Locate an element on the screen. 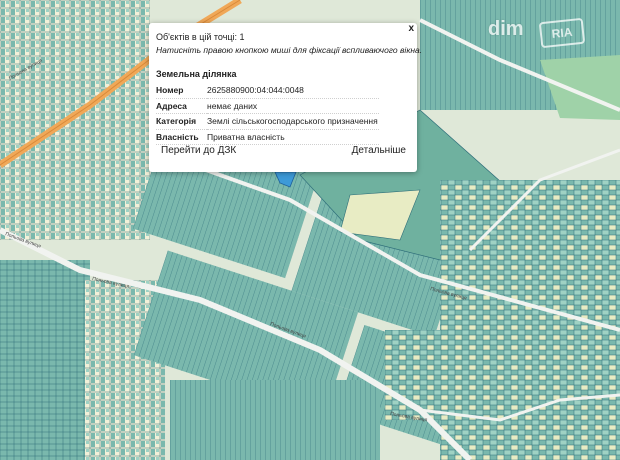  row-key: Власність is located at coordinates (181, 137).